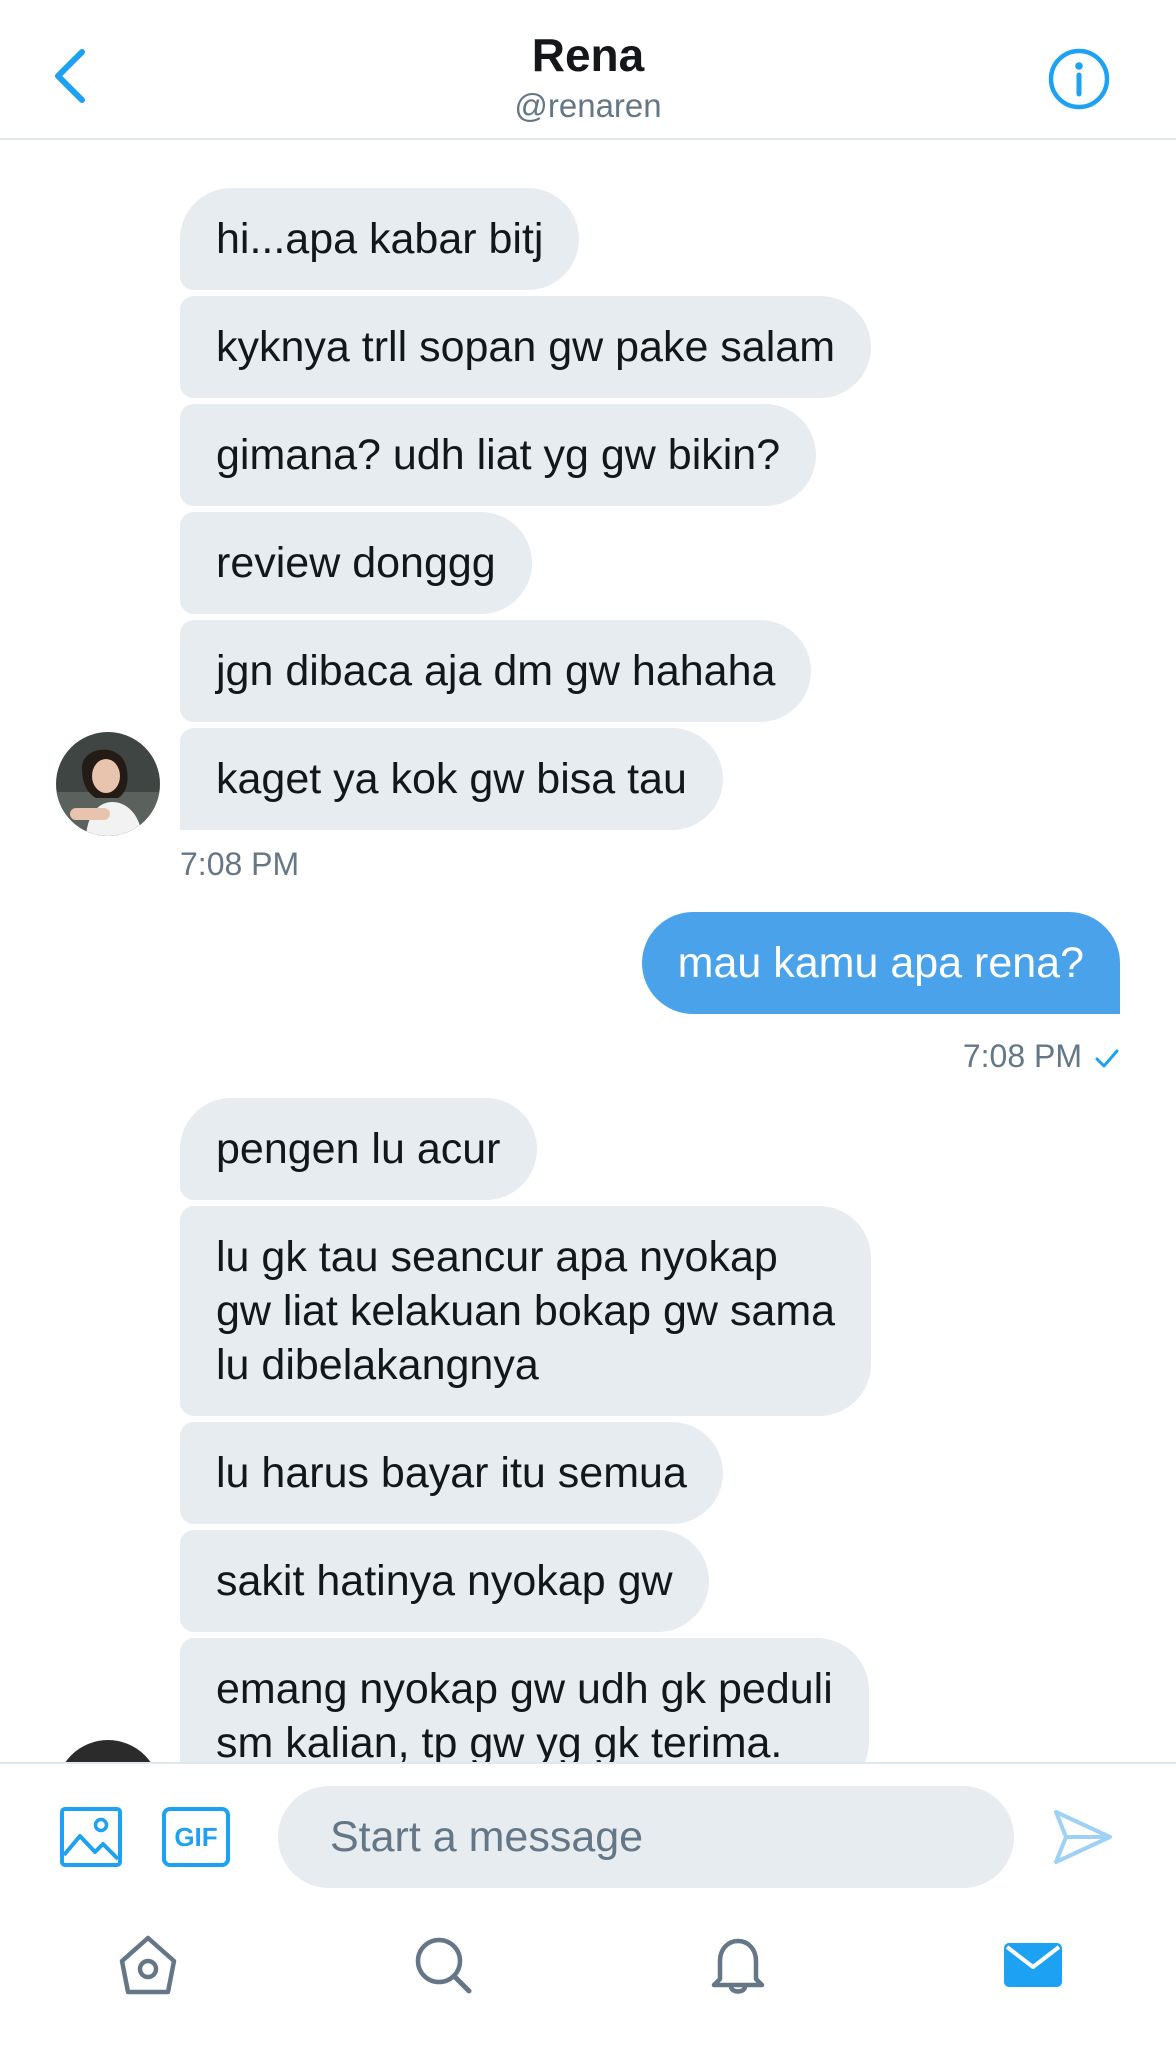 This screenshot has width=1176, height=2048. What do you see at coordinates (451, 1473) in the screenshot?
I see `received-message: lu harus bayar itu semua` at bounding box center [451, 1473].